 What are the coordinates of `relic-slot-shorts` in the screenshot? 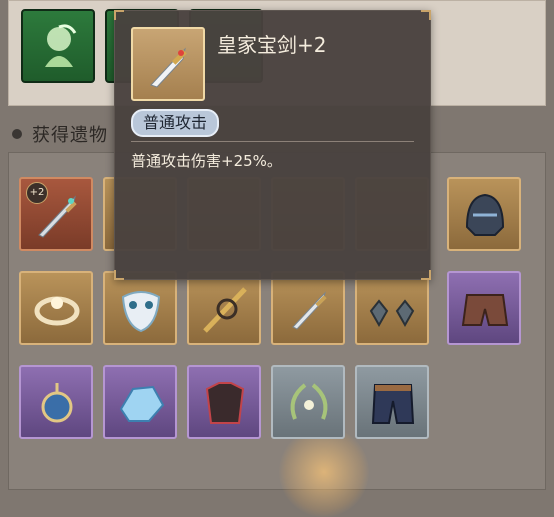 It's located at (484, 308).